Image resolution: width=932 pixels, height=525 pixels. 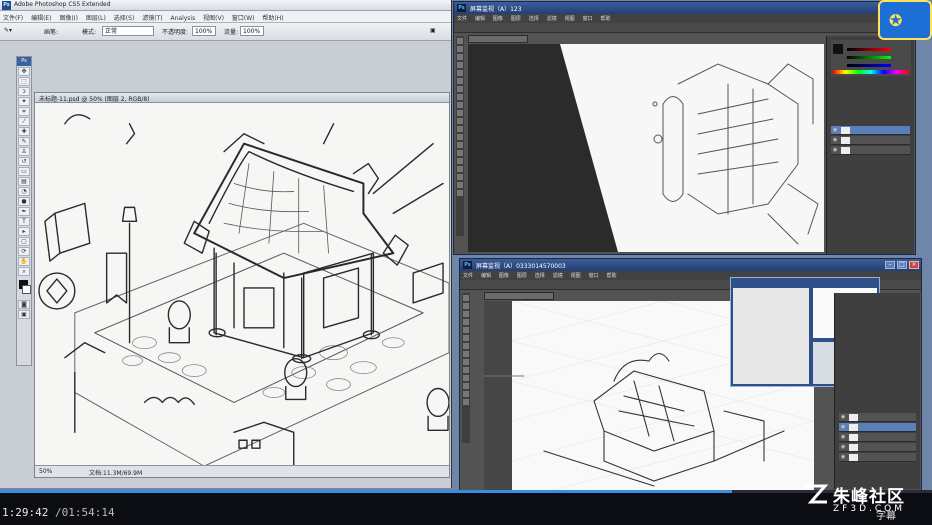 What do you see at coordinates (871, 72) in the screenshot?
I see `color-ramp` at bounding box center [871, 72].